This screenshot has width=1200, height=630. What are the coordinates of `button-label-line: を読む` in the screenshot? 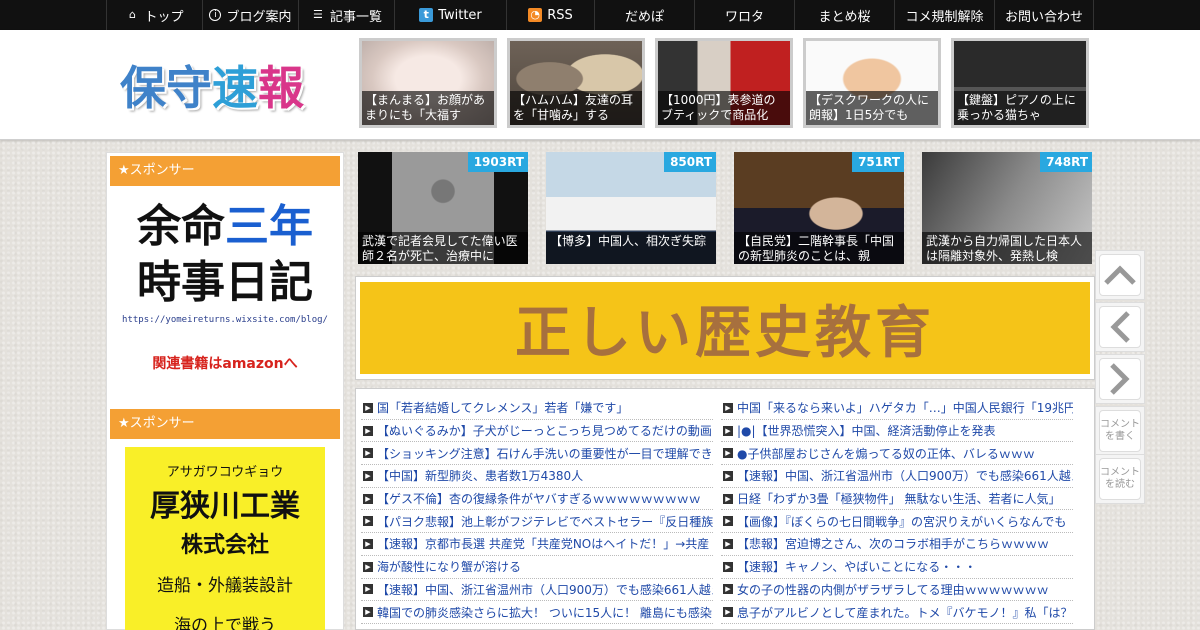 It's located at (1120, 484).